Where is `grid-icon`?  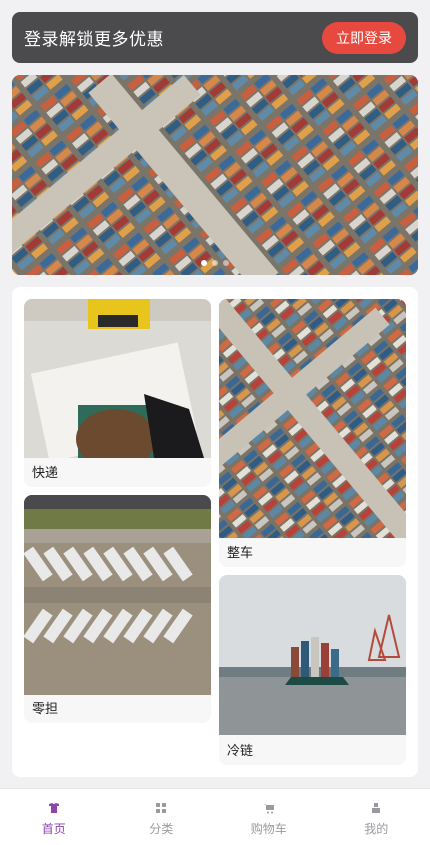 grid-icon is located at coordinates (161, 808).